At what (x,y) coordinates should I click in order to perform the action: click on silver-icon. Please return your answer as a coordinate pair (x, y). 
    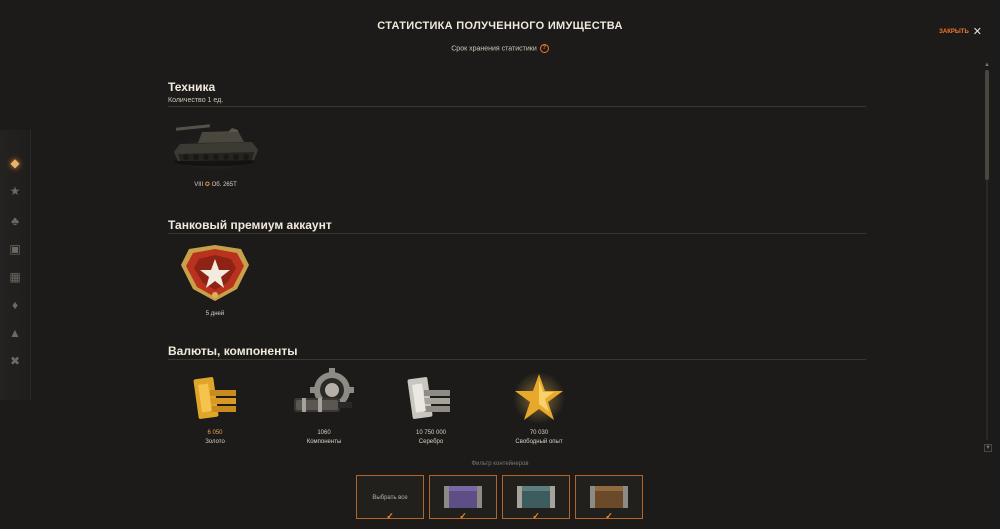
    Looking at the image, I should click on (428, 398).